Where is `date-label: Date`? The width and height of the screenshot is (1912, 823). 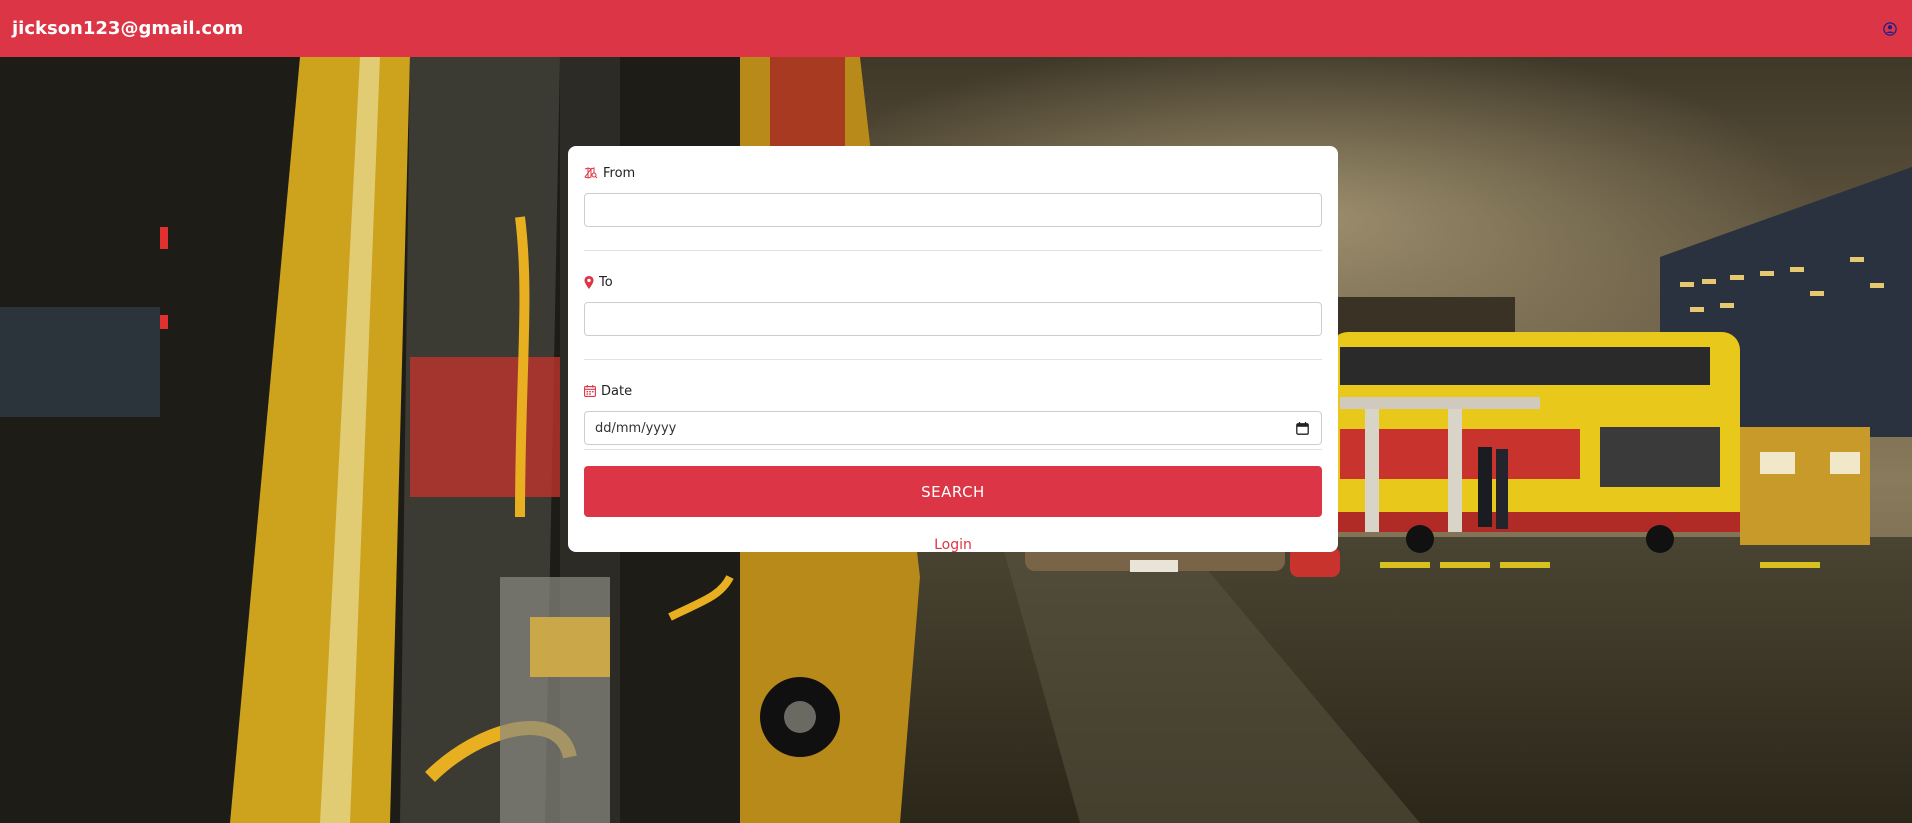 date-label: Date is located at coordinates (617, 391).